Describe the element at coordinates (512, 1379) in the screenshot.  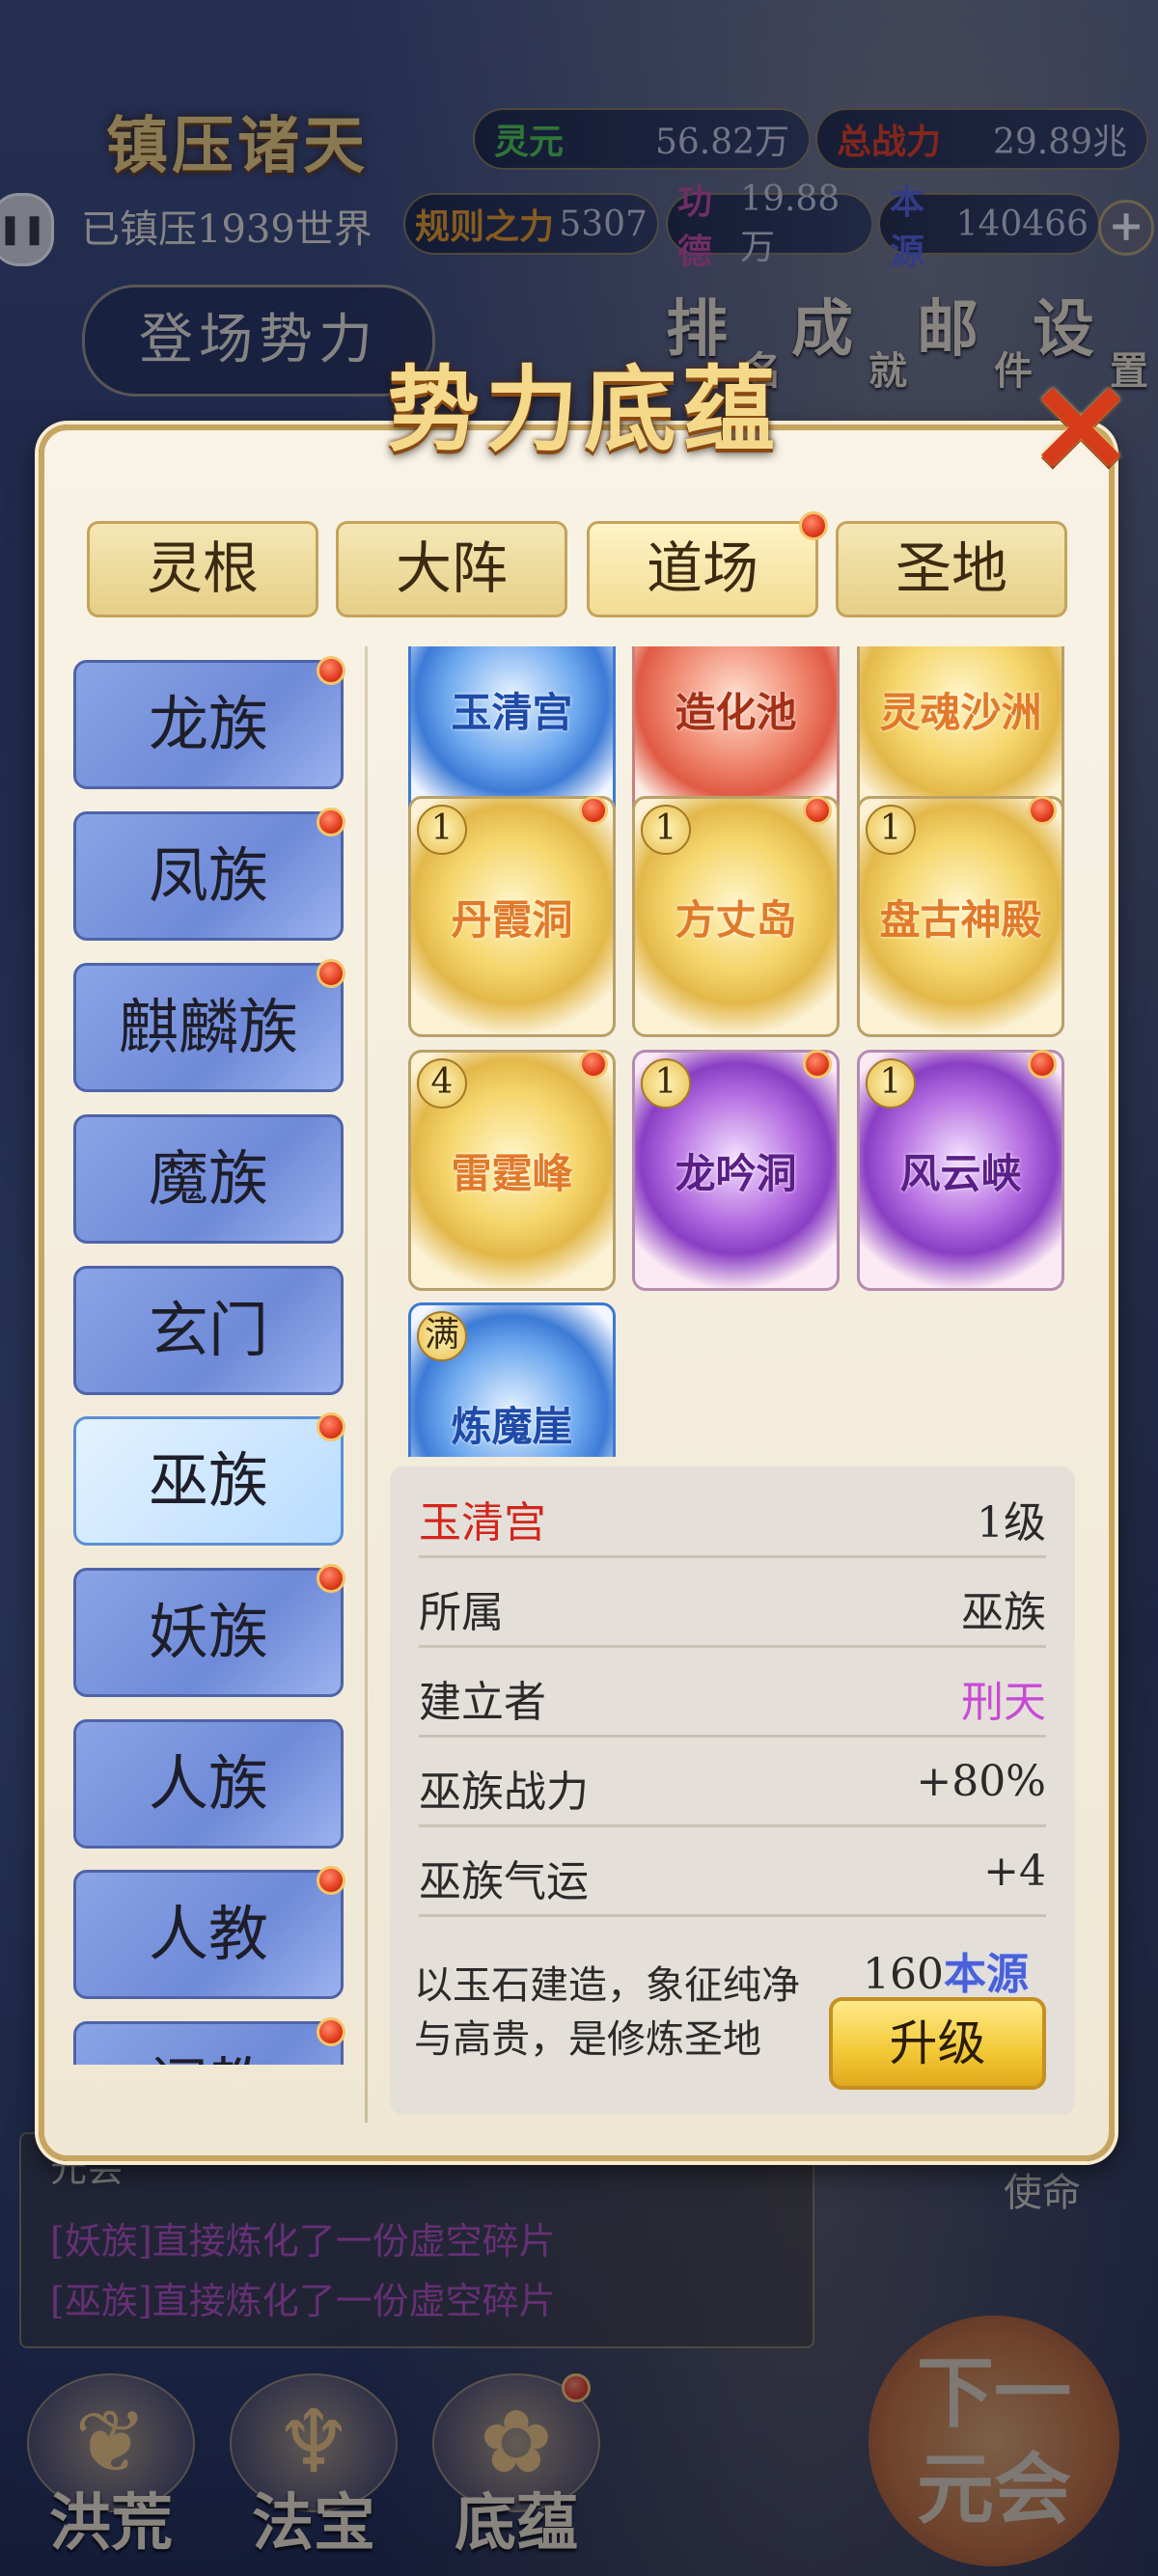
I see `daochang-card: 满 炼魔崖` at that location.